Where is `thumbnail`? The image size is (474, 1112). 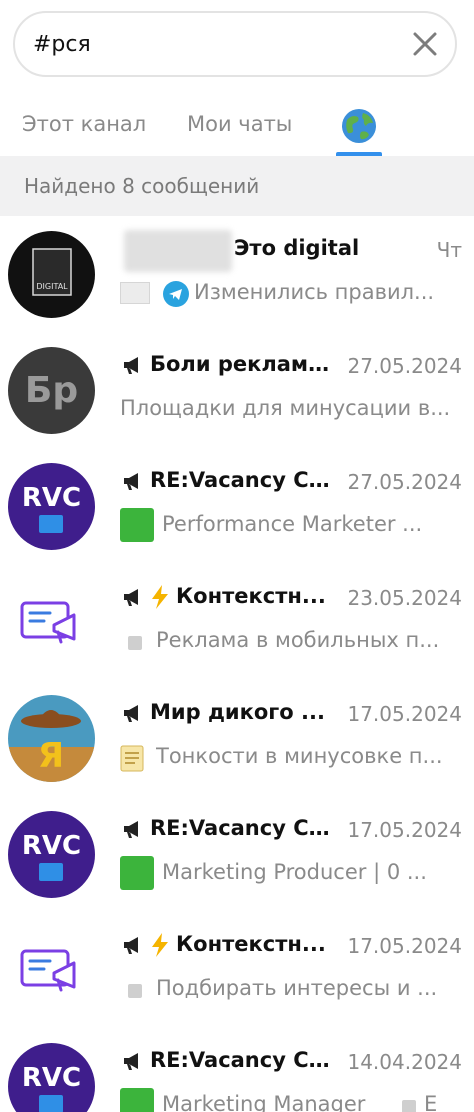 thumbnail is located at coordinates (135, 293).